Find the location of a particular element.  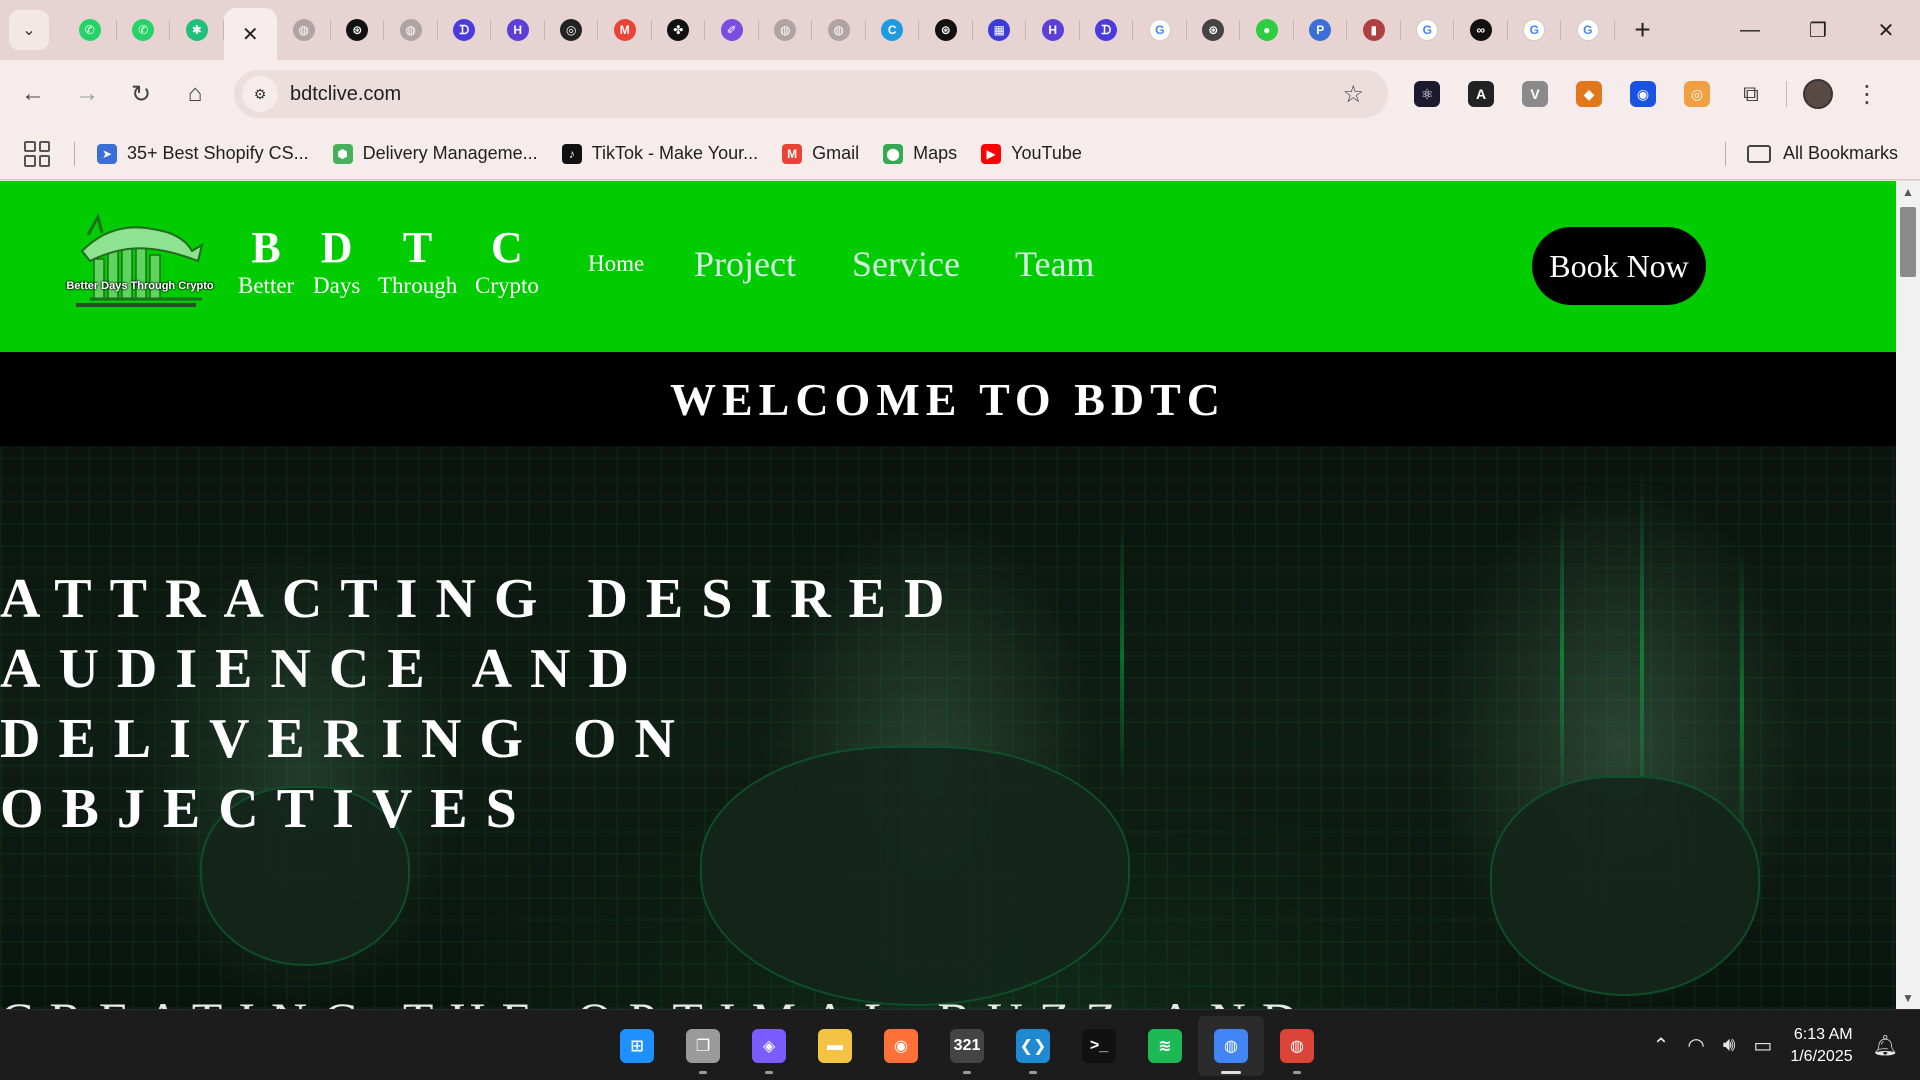

tab-search-button: ⌄ is located at coordinates (29, 30).